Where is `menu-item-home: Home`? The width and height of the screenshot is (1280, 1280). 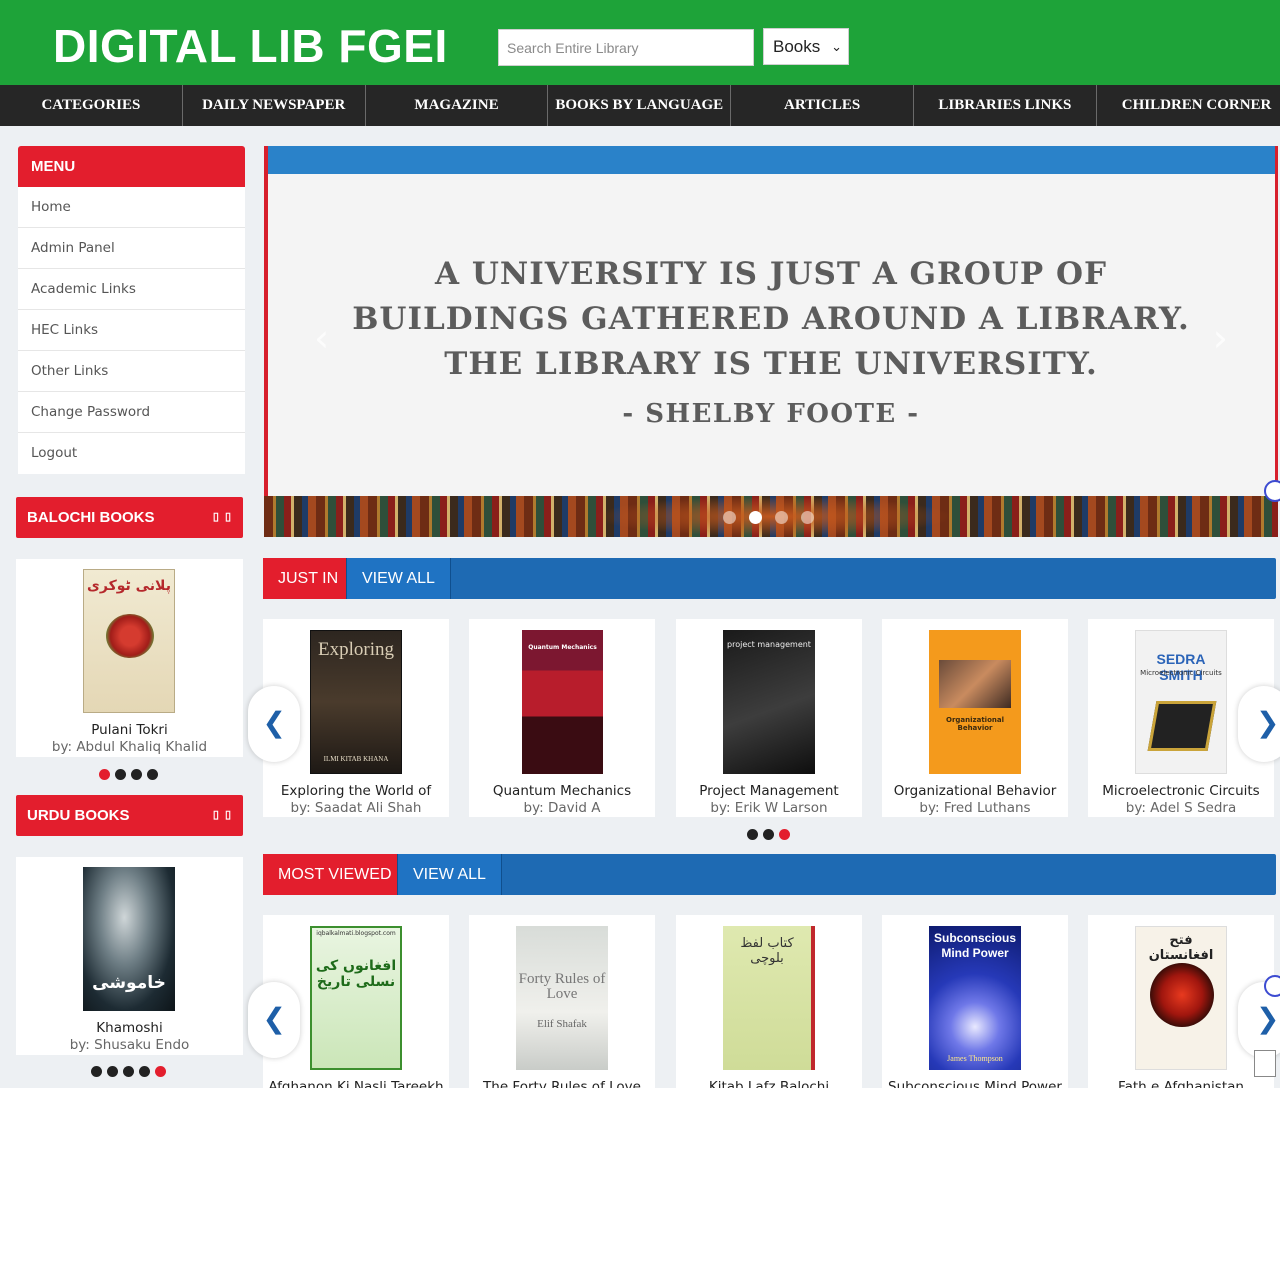
menu-item-home: Home is located at coordinates (131, 207).